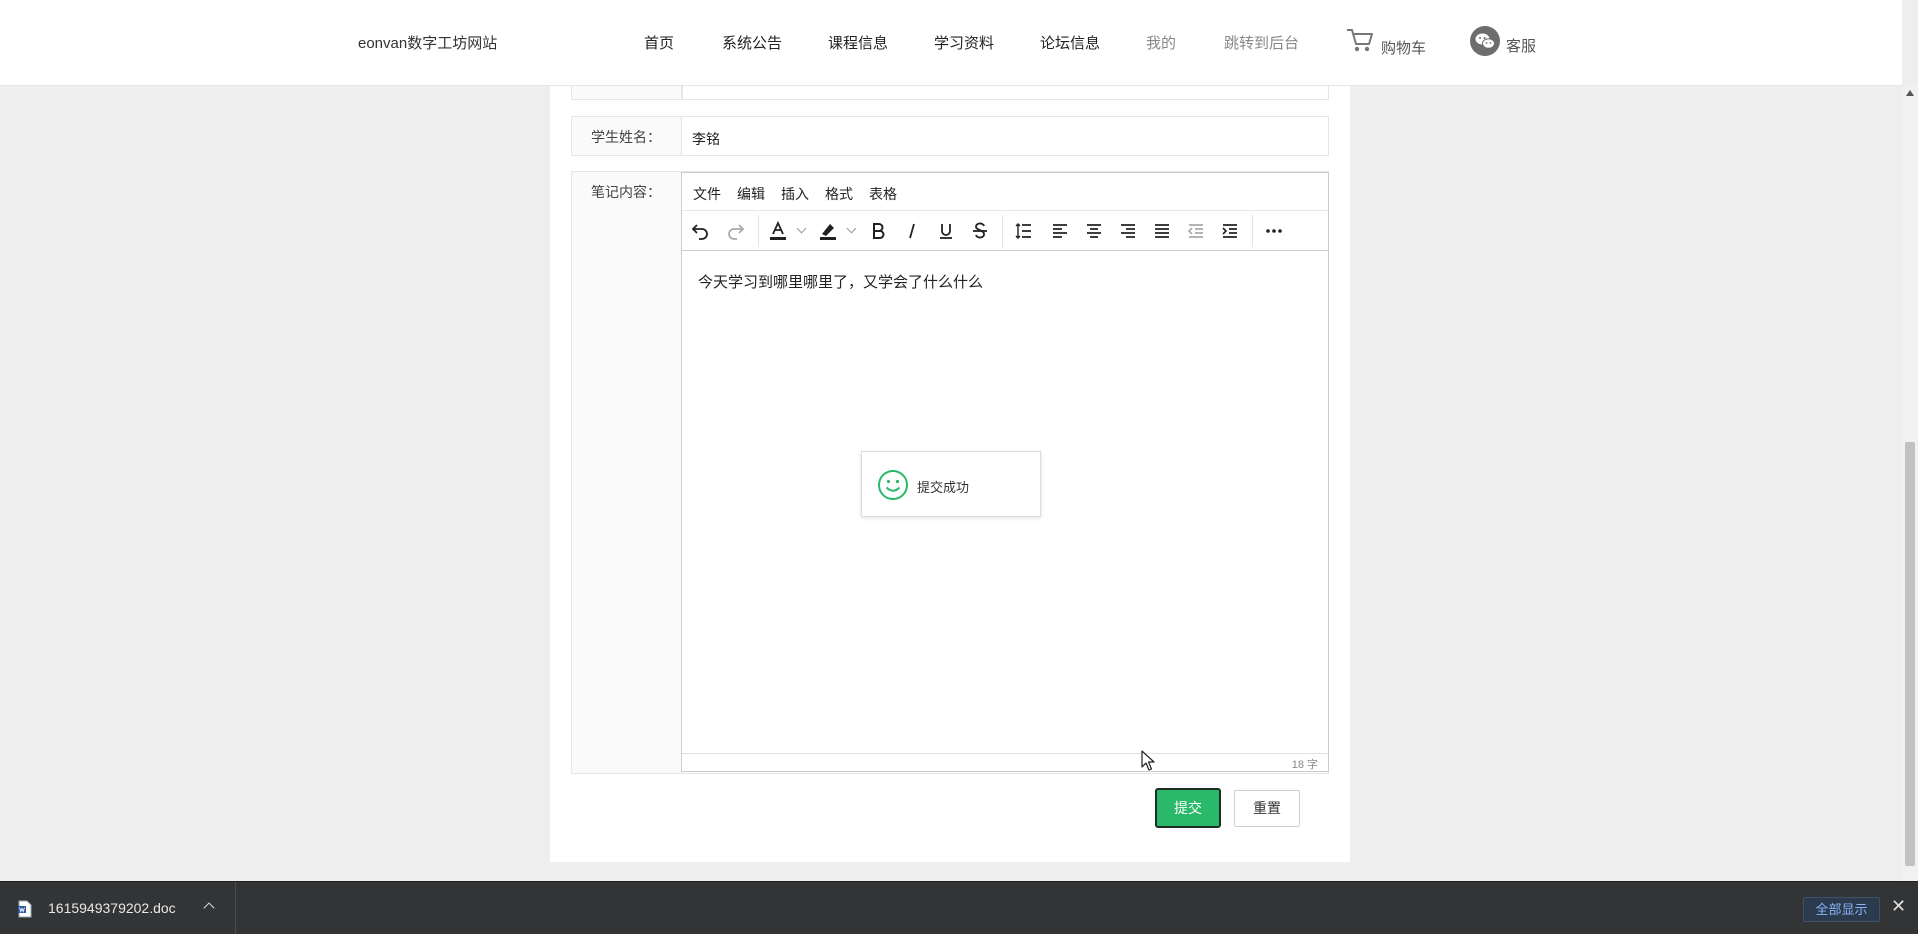 The width and height of the screenshot is (1918, 934). I want to click on nav-item-admin: 跳转到后台, so click(1261, 42).